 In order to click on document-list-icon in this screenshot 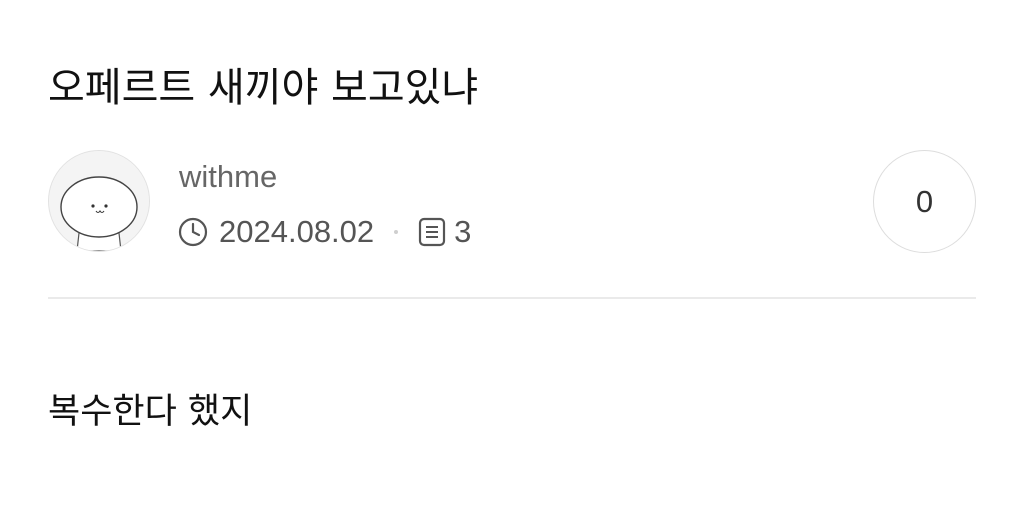, I will do `click(432, 232)`.